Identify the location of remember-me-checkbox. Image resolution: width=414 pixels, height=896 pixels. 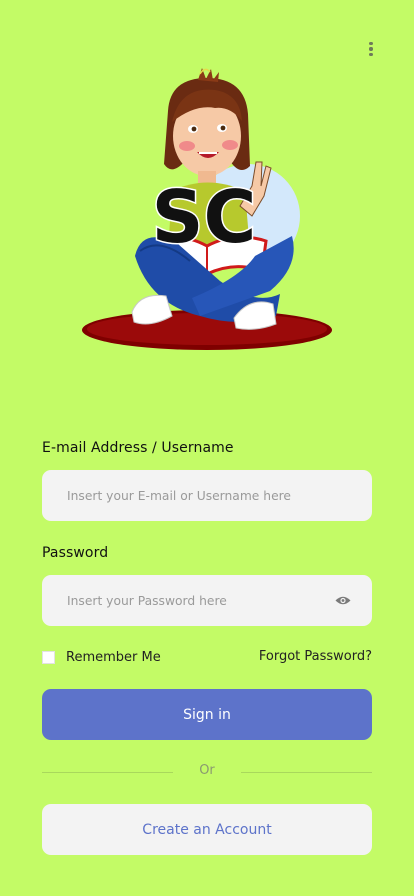
(48, 657).